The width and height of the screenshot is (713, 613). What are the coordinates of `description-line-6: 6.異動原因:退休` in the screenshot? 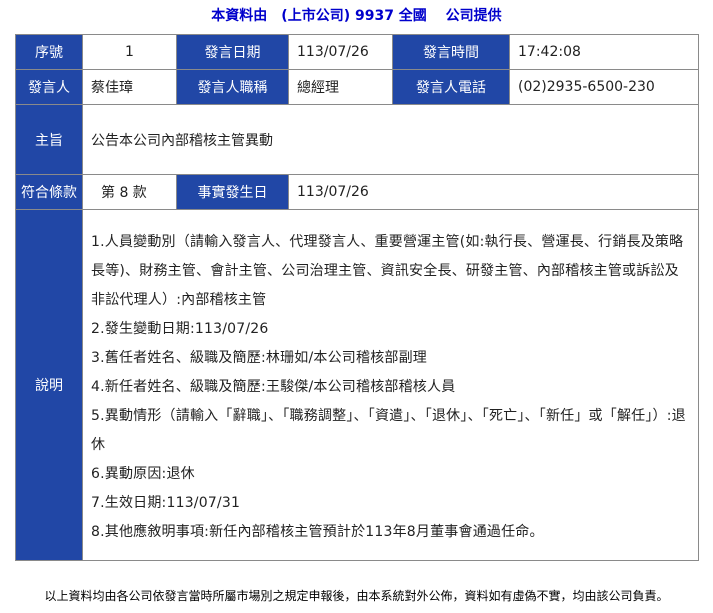 It's located at (143, 473).